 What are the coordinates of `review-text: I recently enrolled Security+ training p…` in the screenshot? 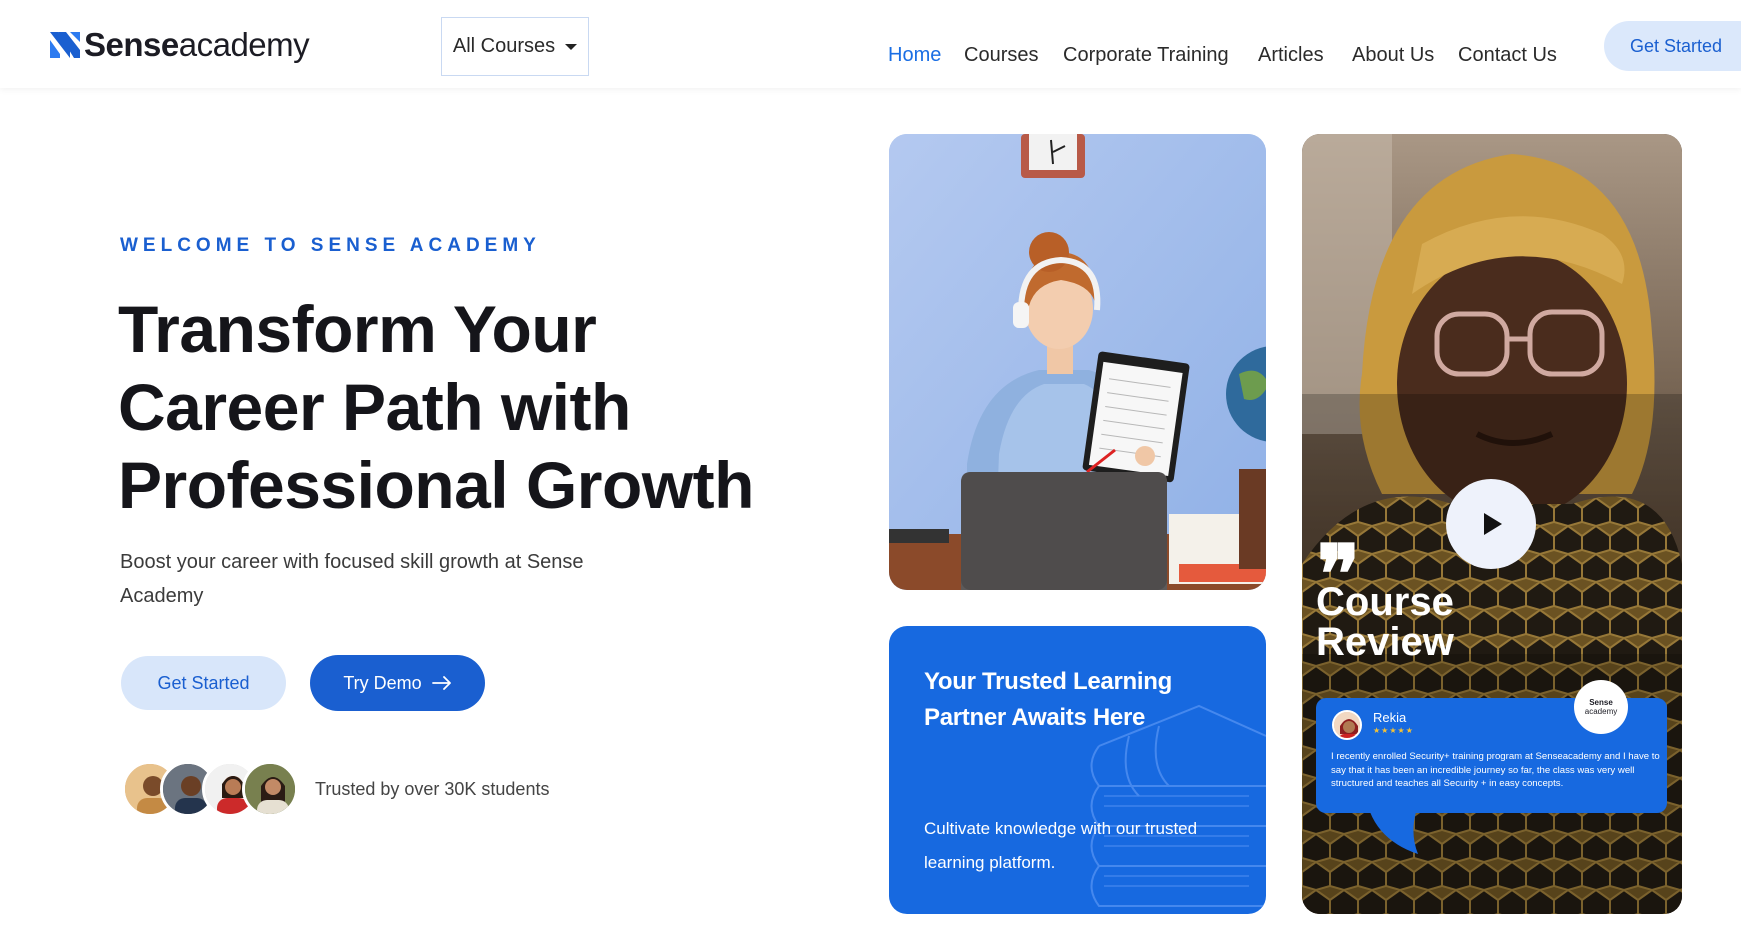 It's located at (1495, 770).